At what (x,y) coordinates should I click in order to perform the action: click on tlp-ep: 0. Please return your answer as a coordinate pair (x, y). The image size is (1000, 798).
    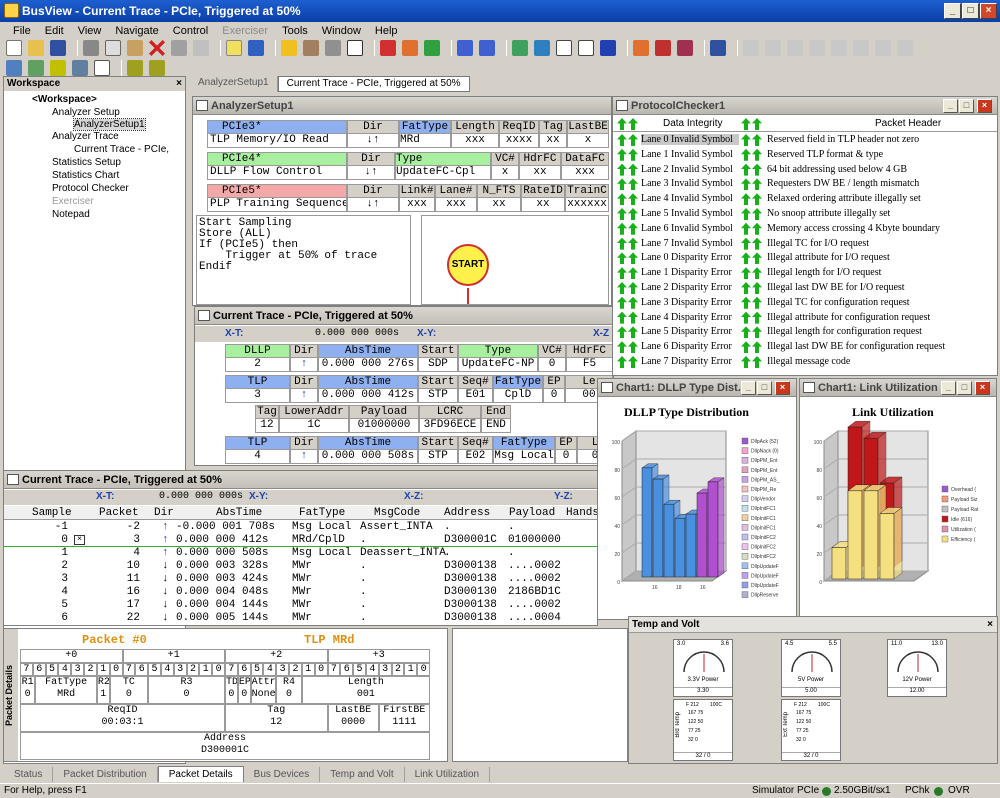
    Looking at the image, I should click on (554, 395).